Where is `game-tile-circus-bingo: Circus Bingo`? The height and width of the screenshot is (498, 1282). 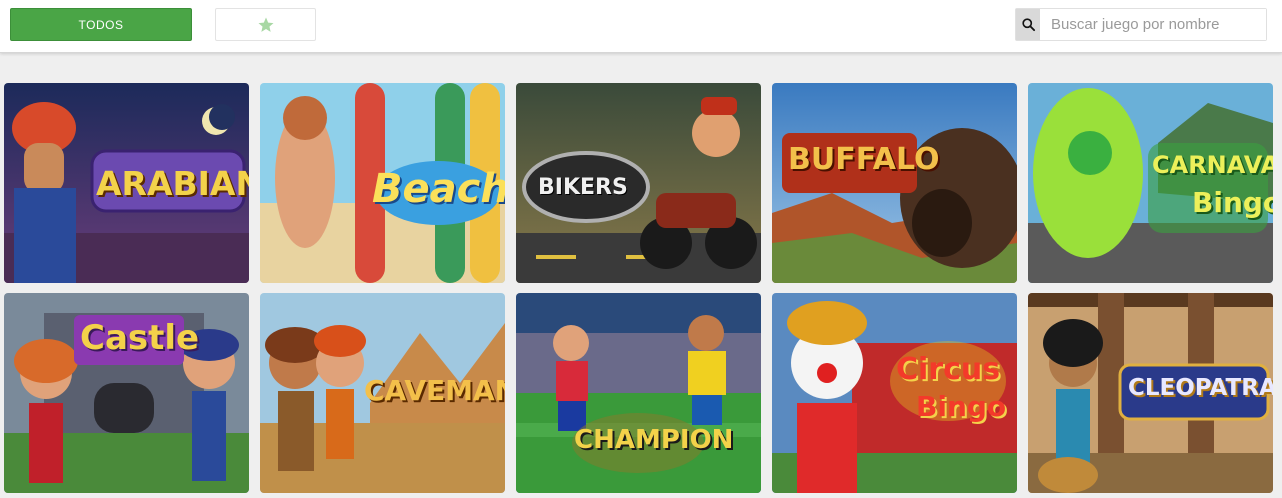 game-tile-circus-bingo: Circus Bingo is located at coordinates (894, 393).